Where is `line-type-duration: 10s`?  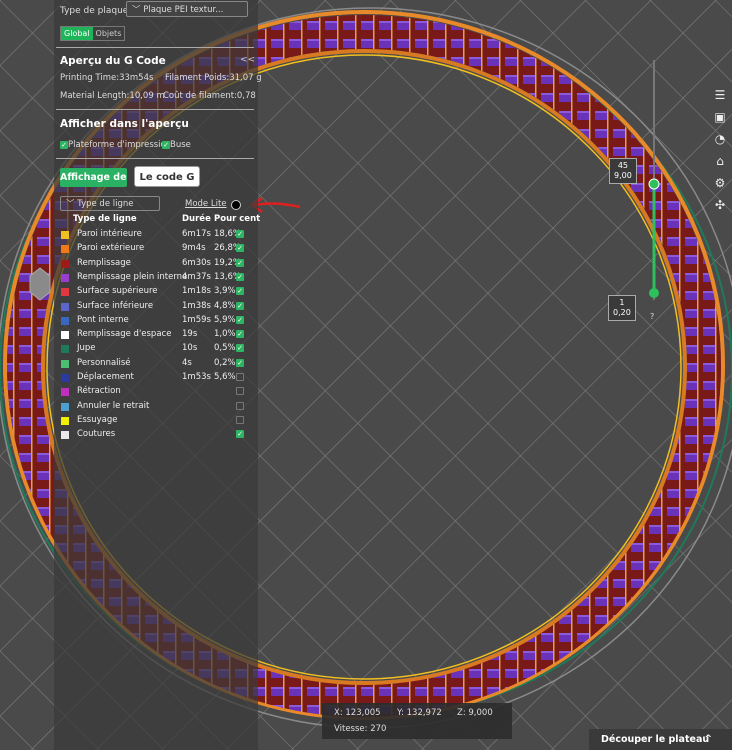 line-type-duration: 10s is located at coordinates (190, 348).